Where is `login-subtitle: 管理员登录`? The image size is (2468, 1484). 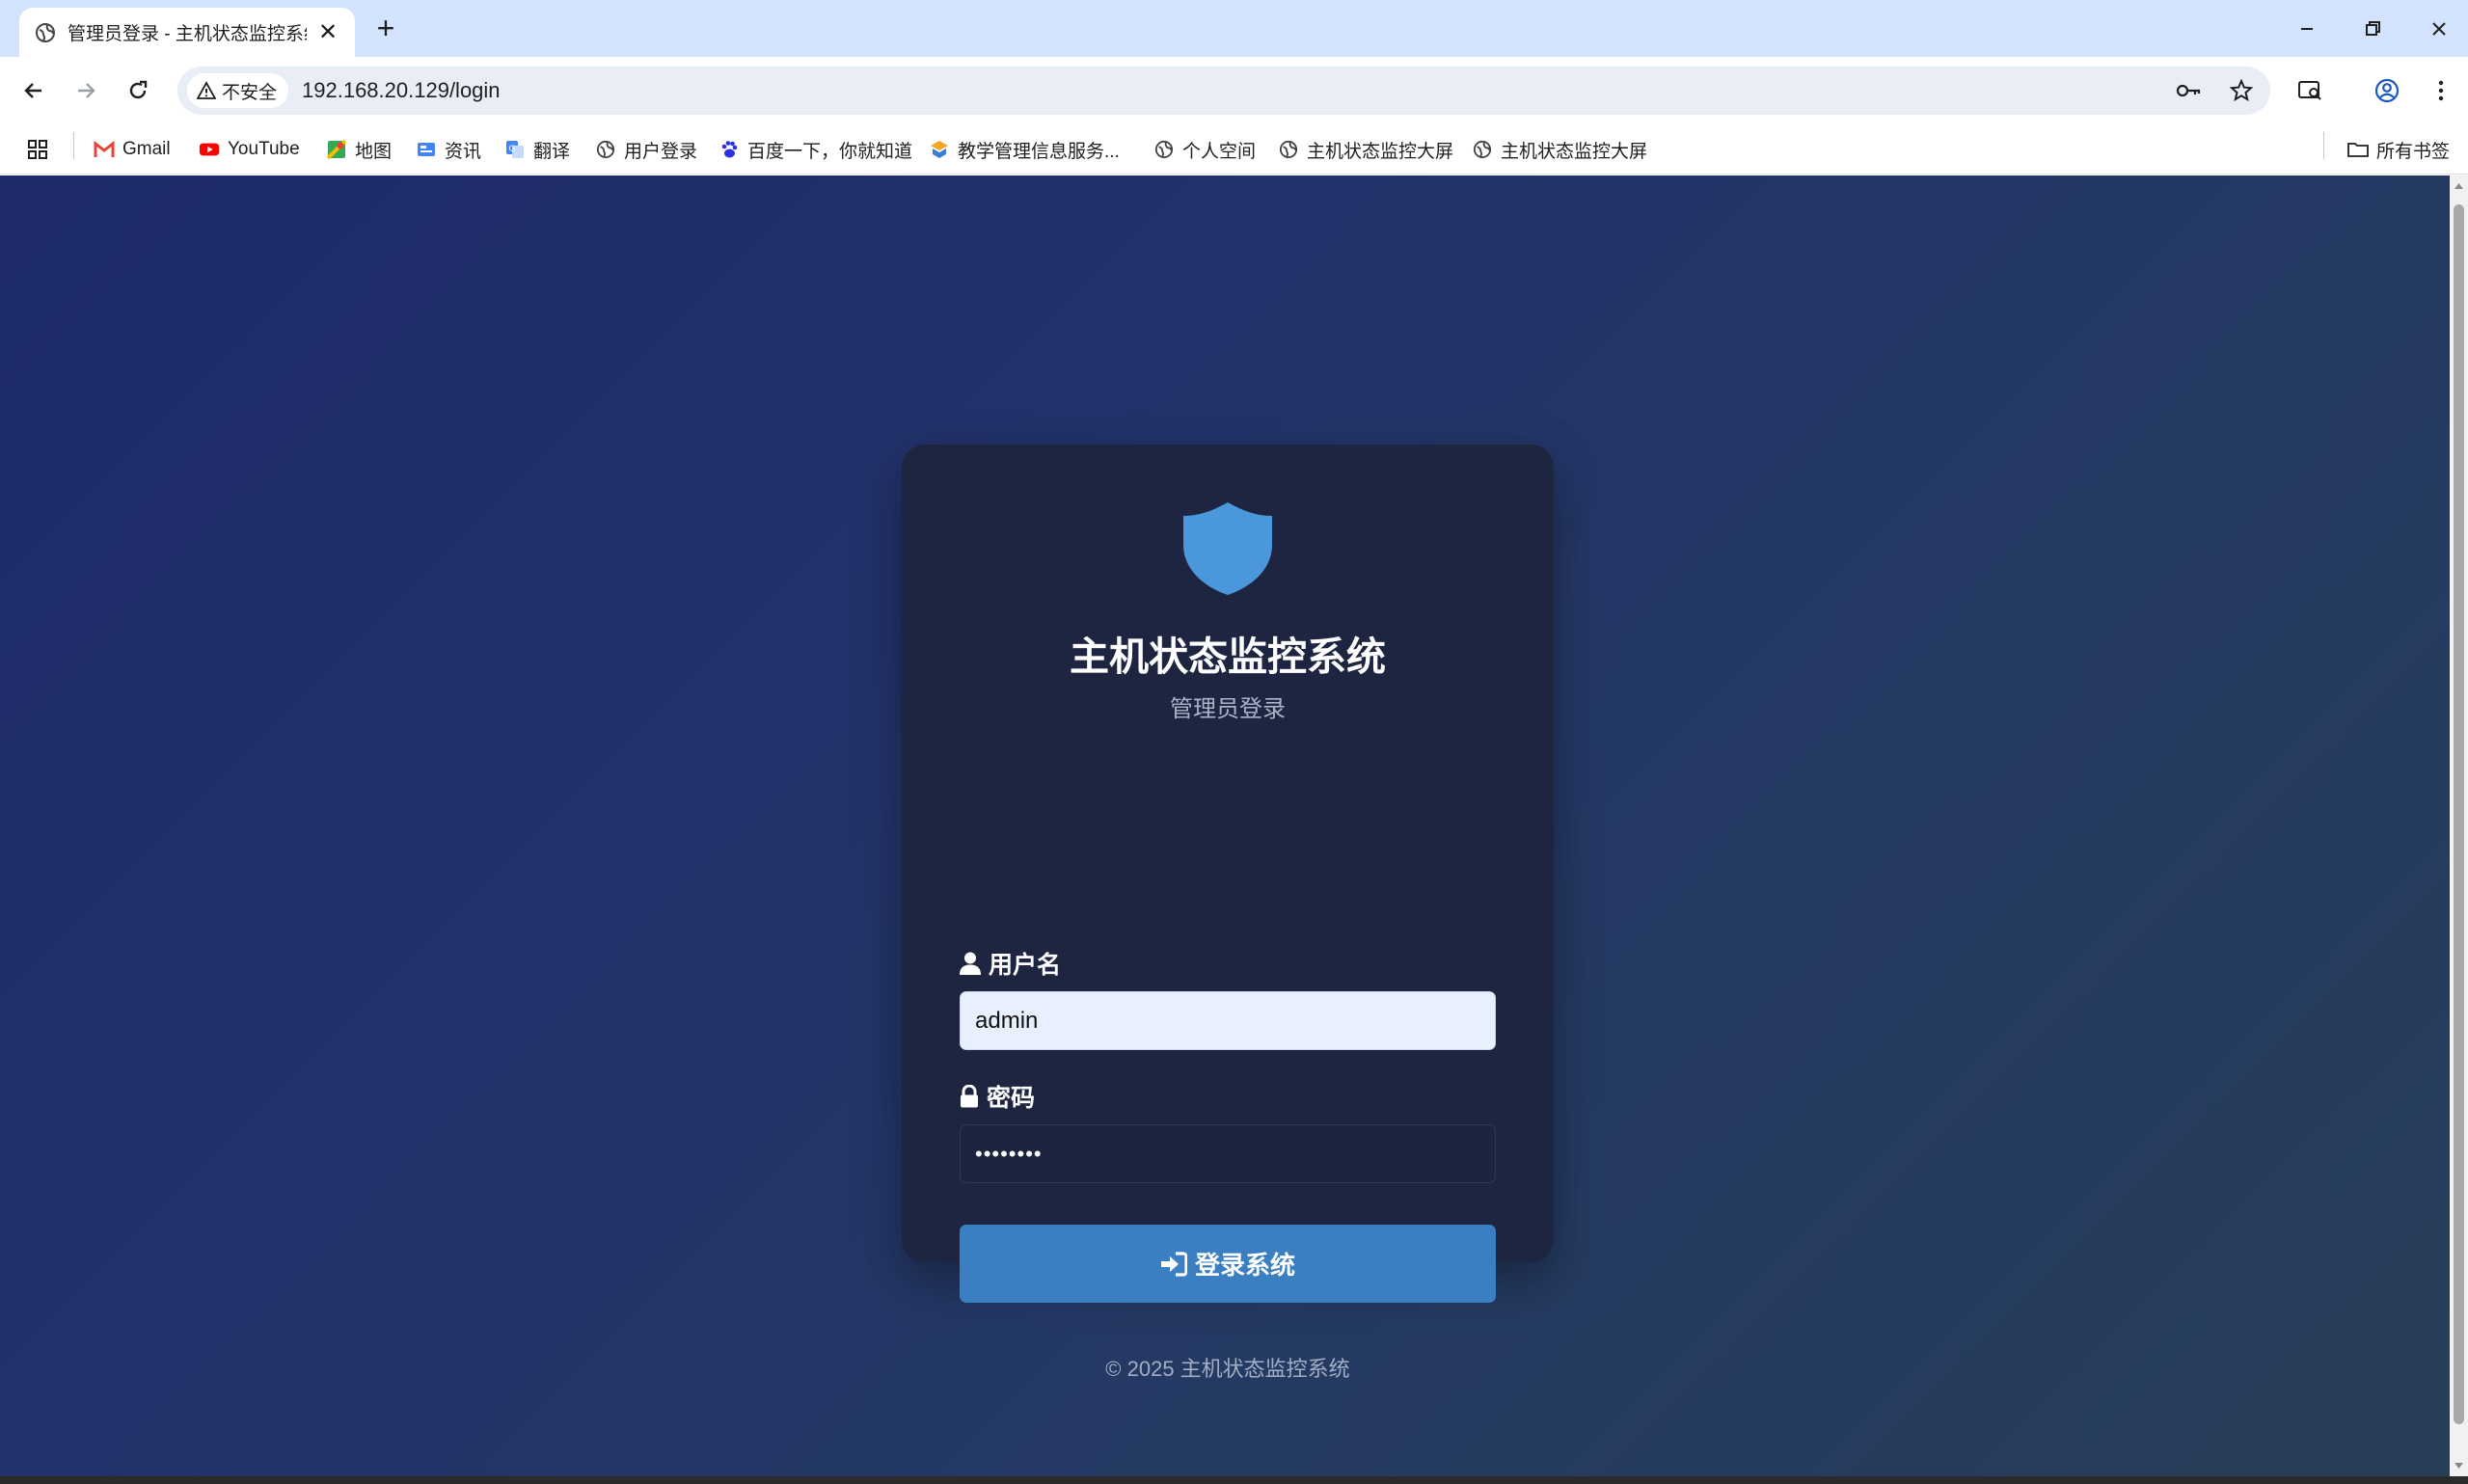
login-subtitle: 管理员登录 is located at coordinates (1228, 709).